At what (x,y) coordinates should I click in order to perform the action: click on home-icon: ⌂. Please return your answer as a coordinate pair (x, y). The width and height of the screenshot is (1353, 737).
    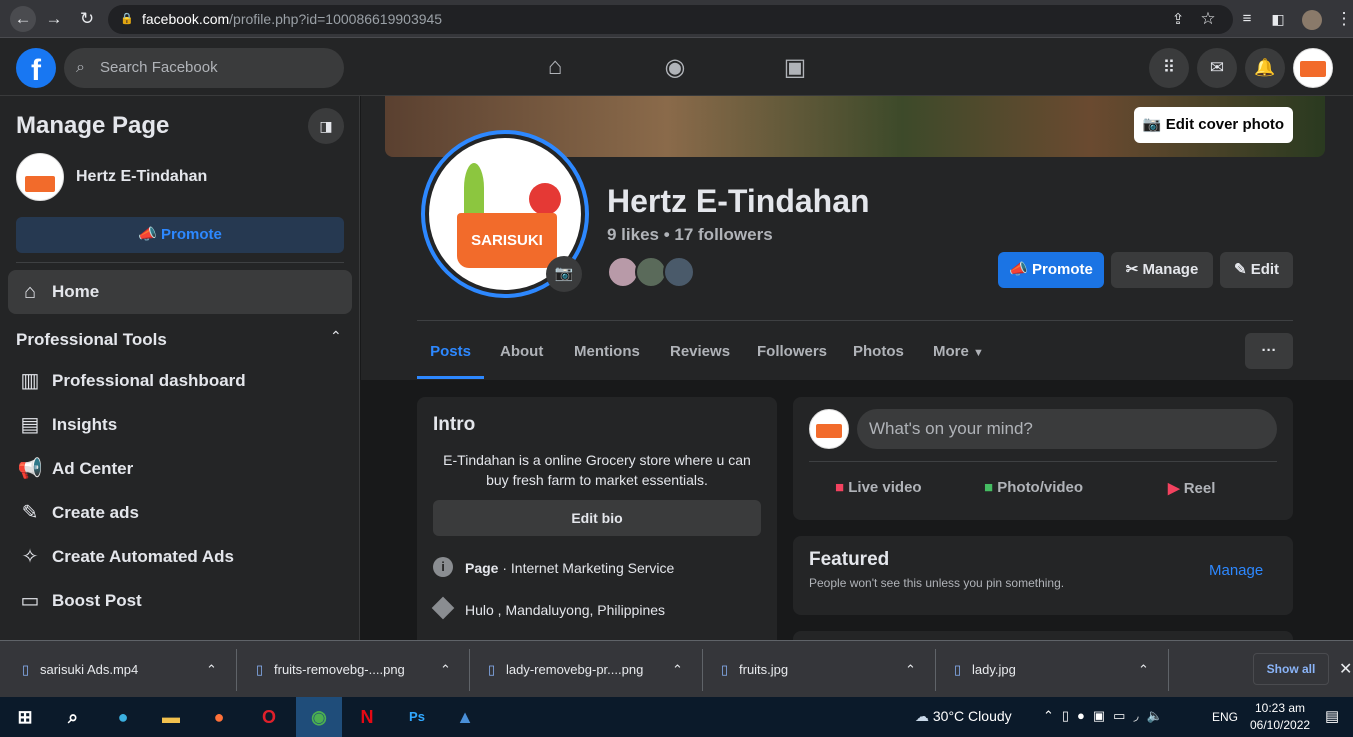
    Looking at the image, I should click on (555, 67).